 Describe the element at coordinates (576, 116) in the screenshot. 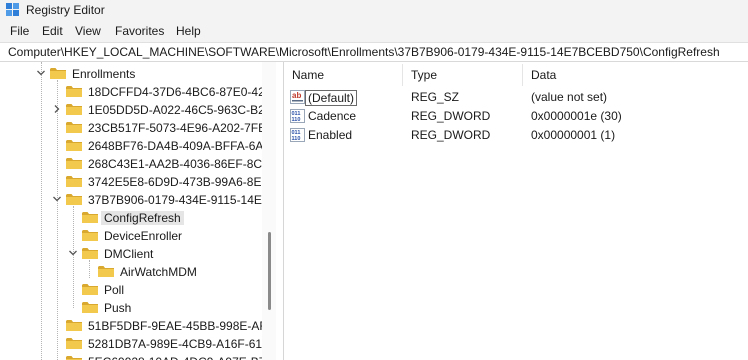

I see `value-data: 0x0000001e (30)` at that location.